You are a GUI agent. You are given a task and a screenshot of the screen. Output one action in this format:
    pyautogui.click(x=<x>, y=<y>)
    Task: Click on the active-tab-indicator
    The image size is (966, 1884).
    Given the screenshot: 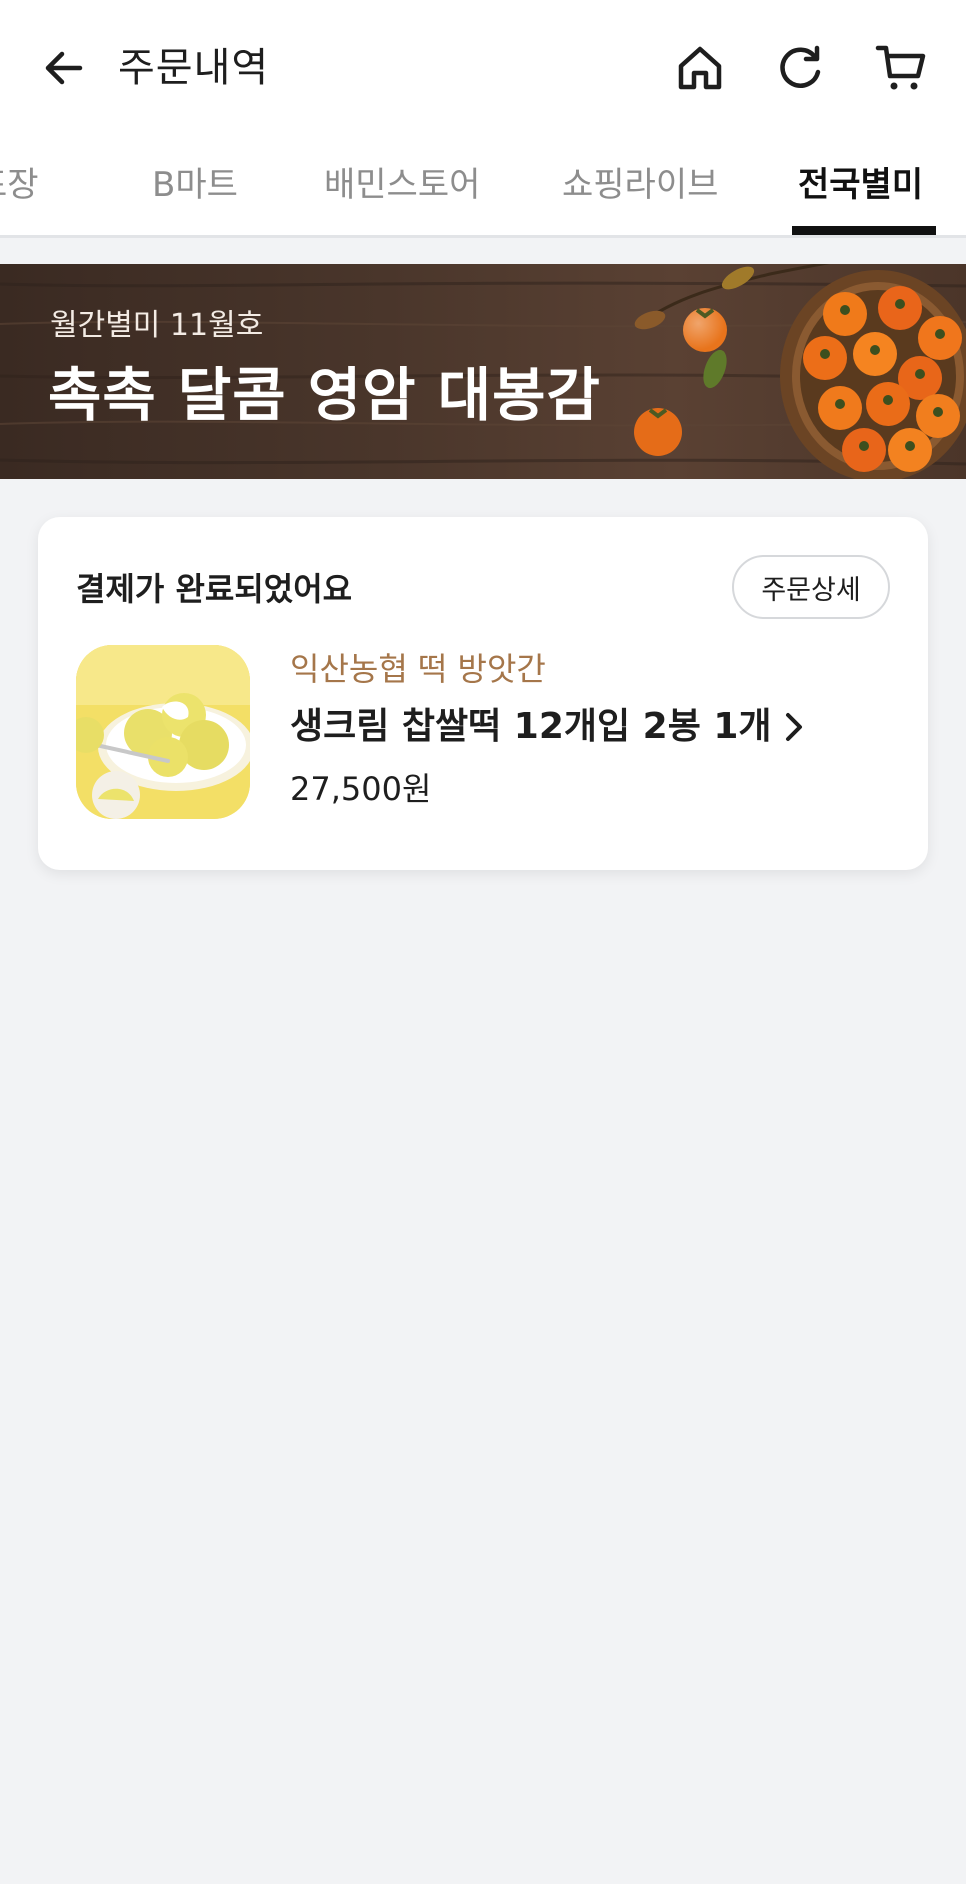 What is the action you would take?
    pyautogui.click(x=864, y=230)
    